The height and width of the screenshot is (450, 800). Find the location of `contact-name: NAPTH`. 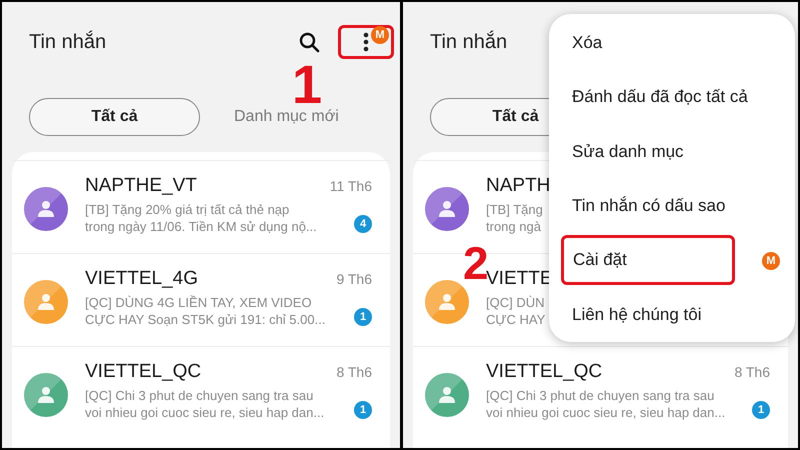

contact-name: NAPTH is located at coordinates (518, 186).